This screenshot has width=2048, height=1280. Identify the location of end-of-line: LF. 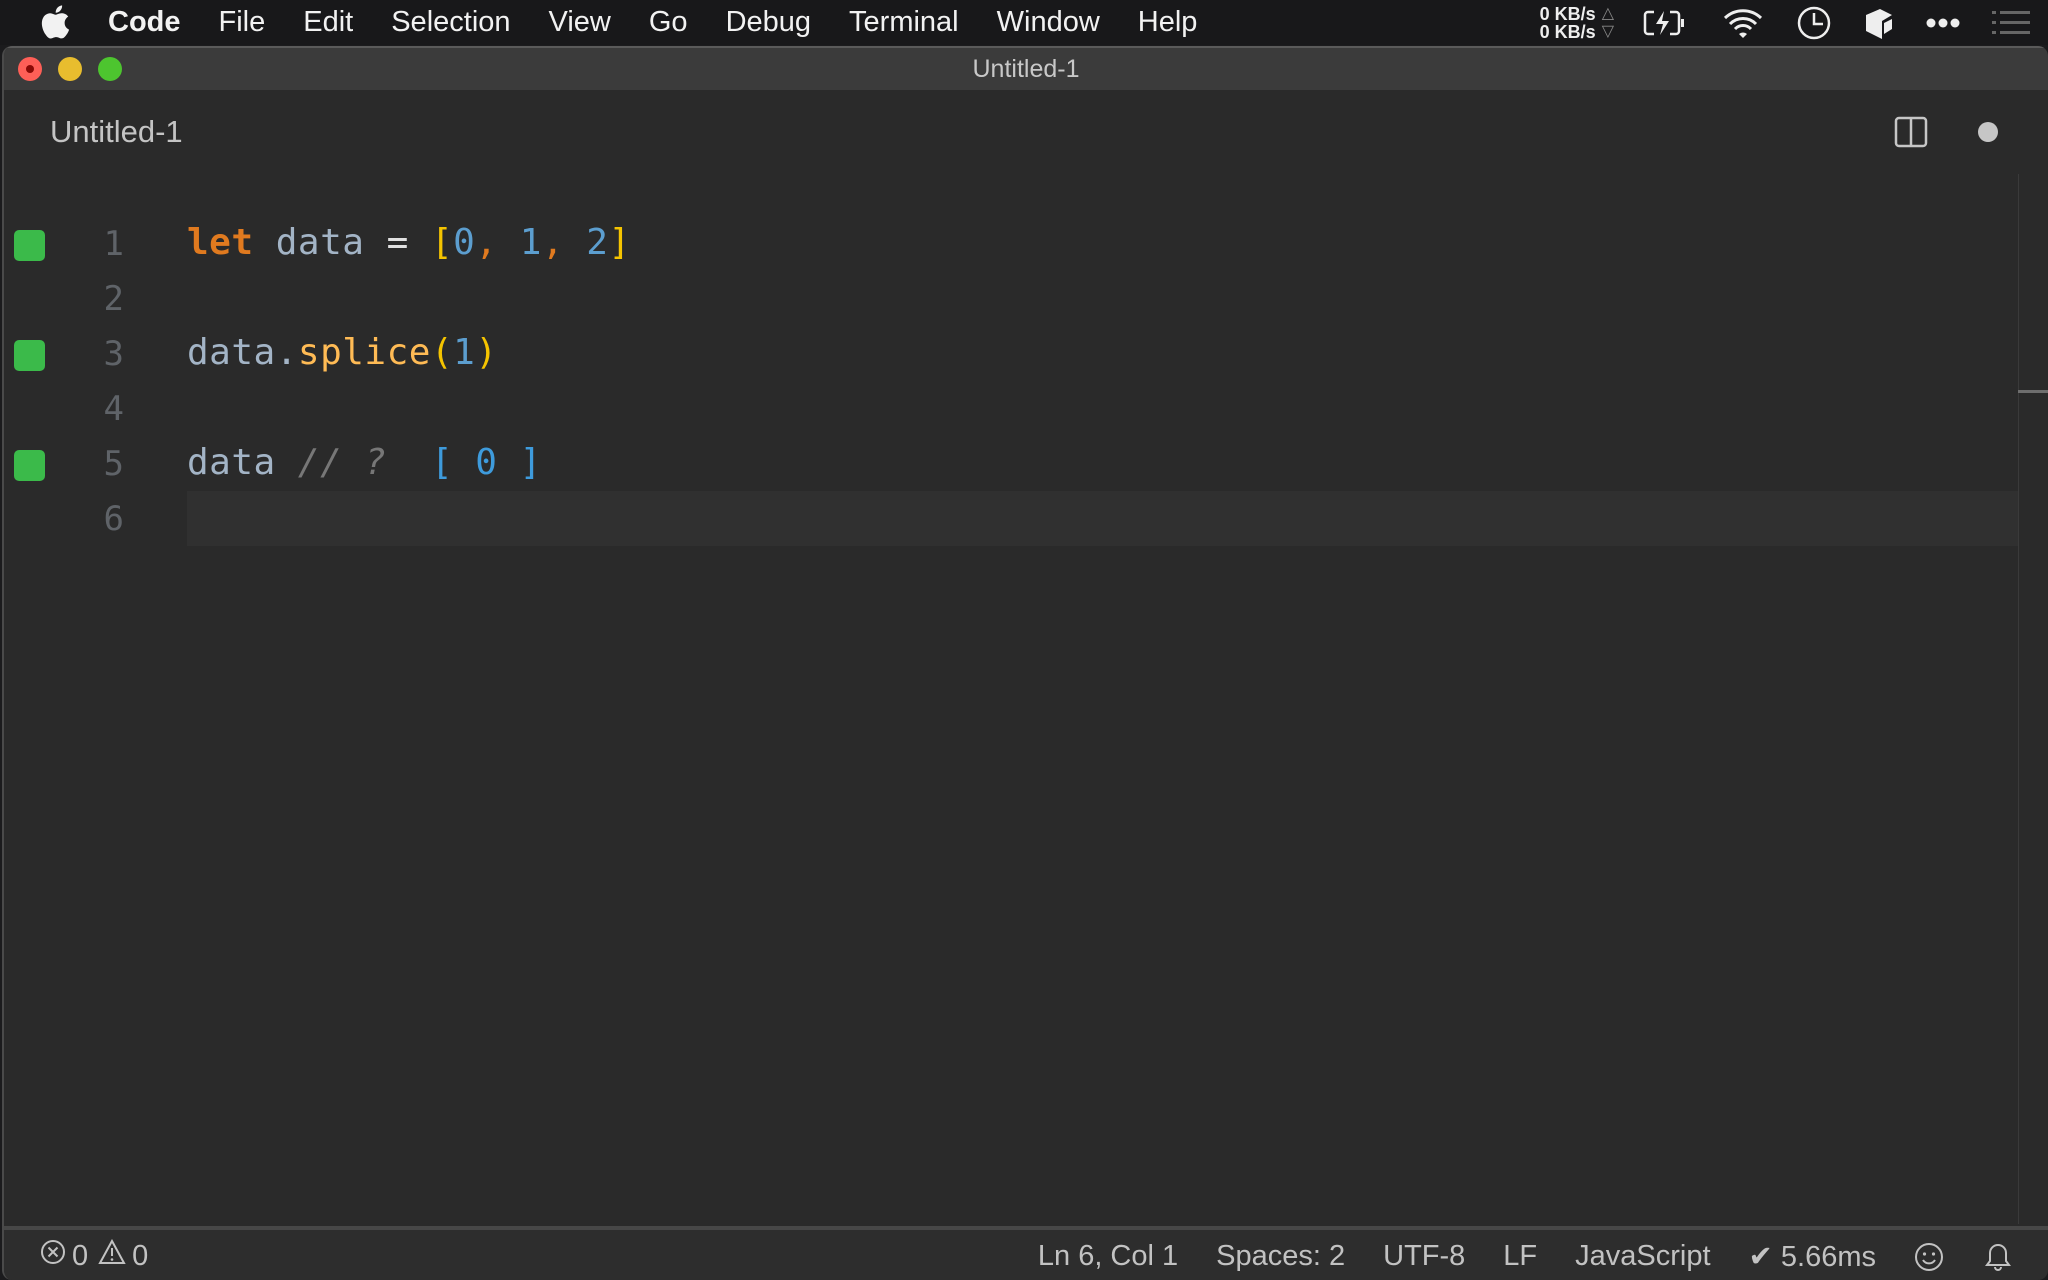
(1520, 1256).